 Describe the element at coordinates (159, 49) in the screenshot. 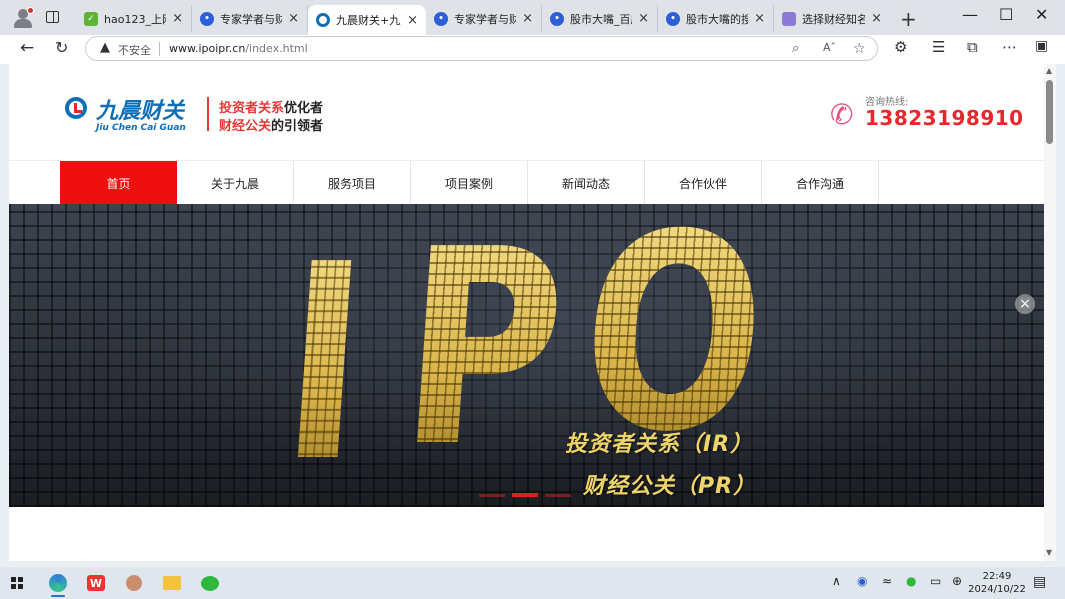

I see `divider` at that location.